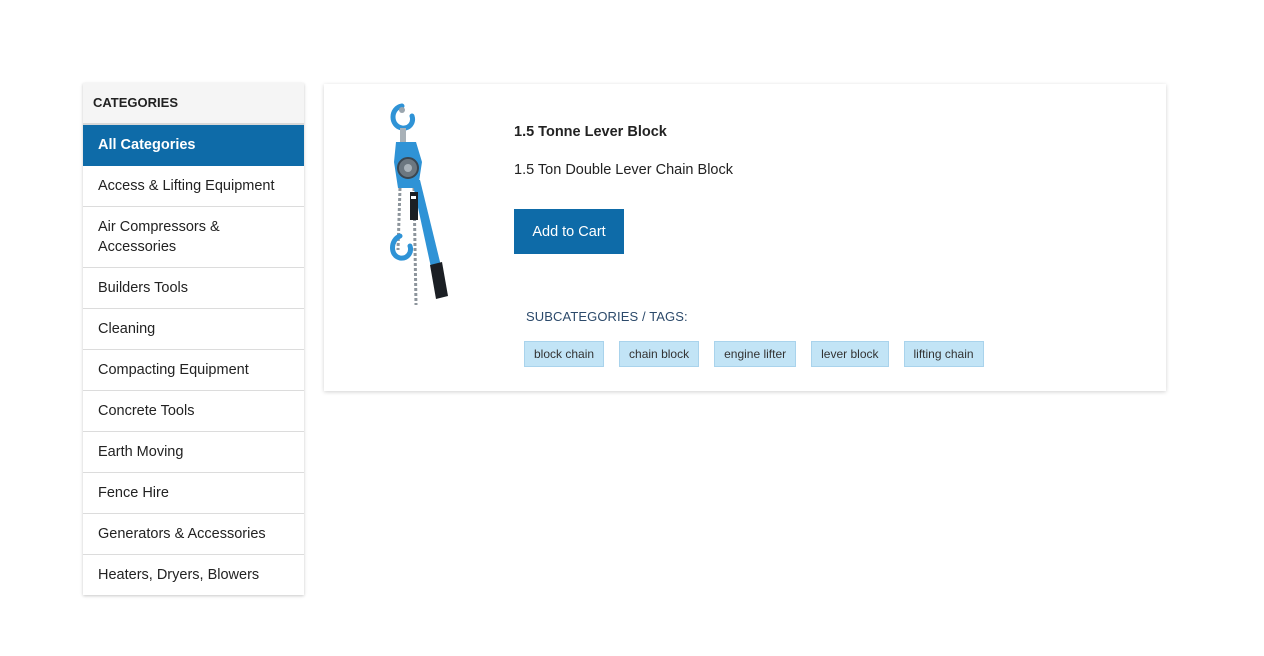 The height and width of the screenshot is (656, 1264). Describe the element at coordinates (193, 452) in the screenshot. I see `category-item-earth-moving: Earth Moving` at that location.